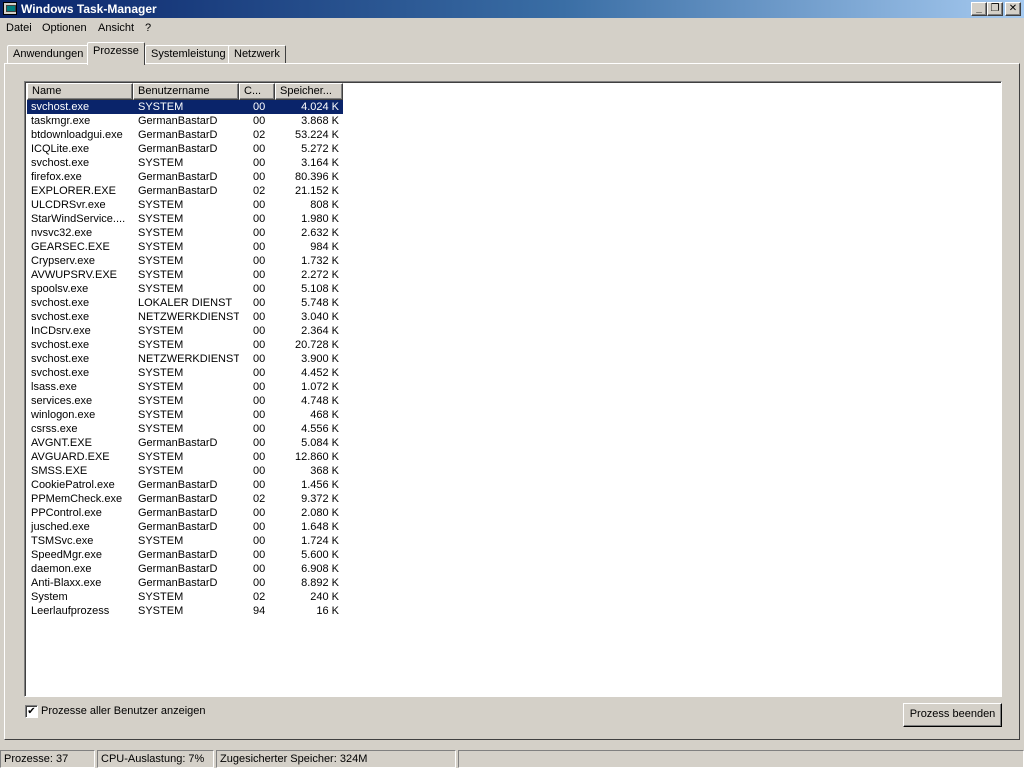  What do you see at coordinates (514, 499) in the screenshot?
I see `process-row: PPMemCheck.exe GermanBastarD 02 9.372 K` at bounding box center [514, 499].